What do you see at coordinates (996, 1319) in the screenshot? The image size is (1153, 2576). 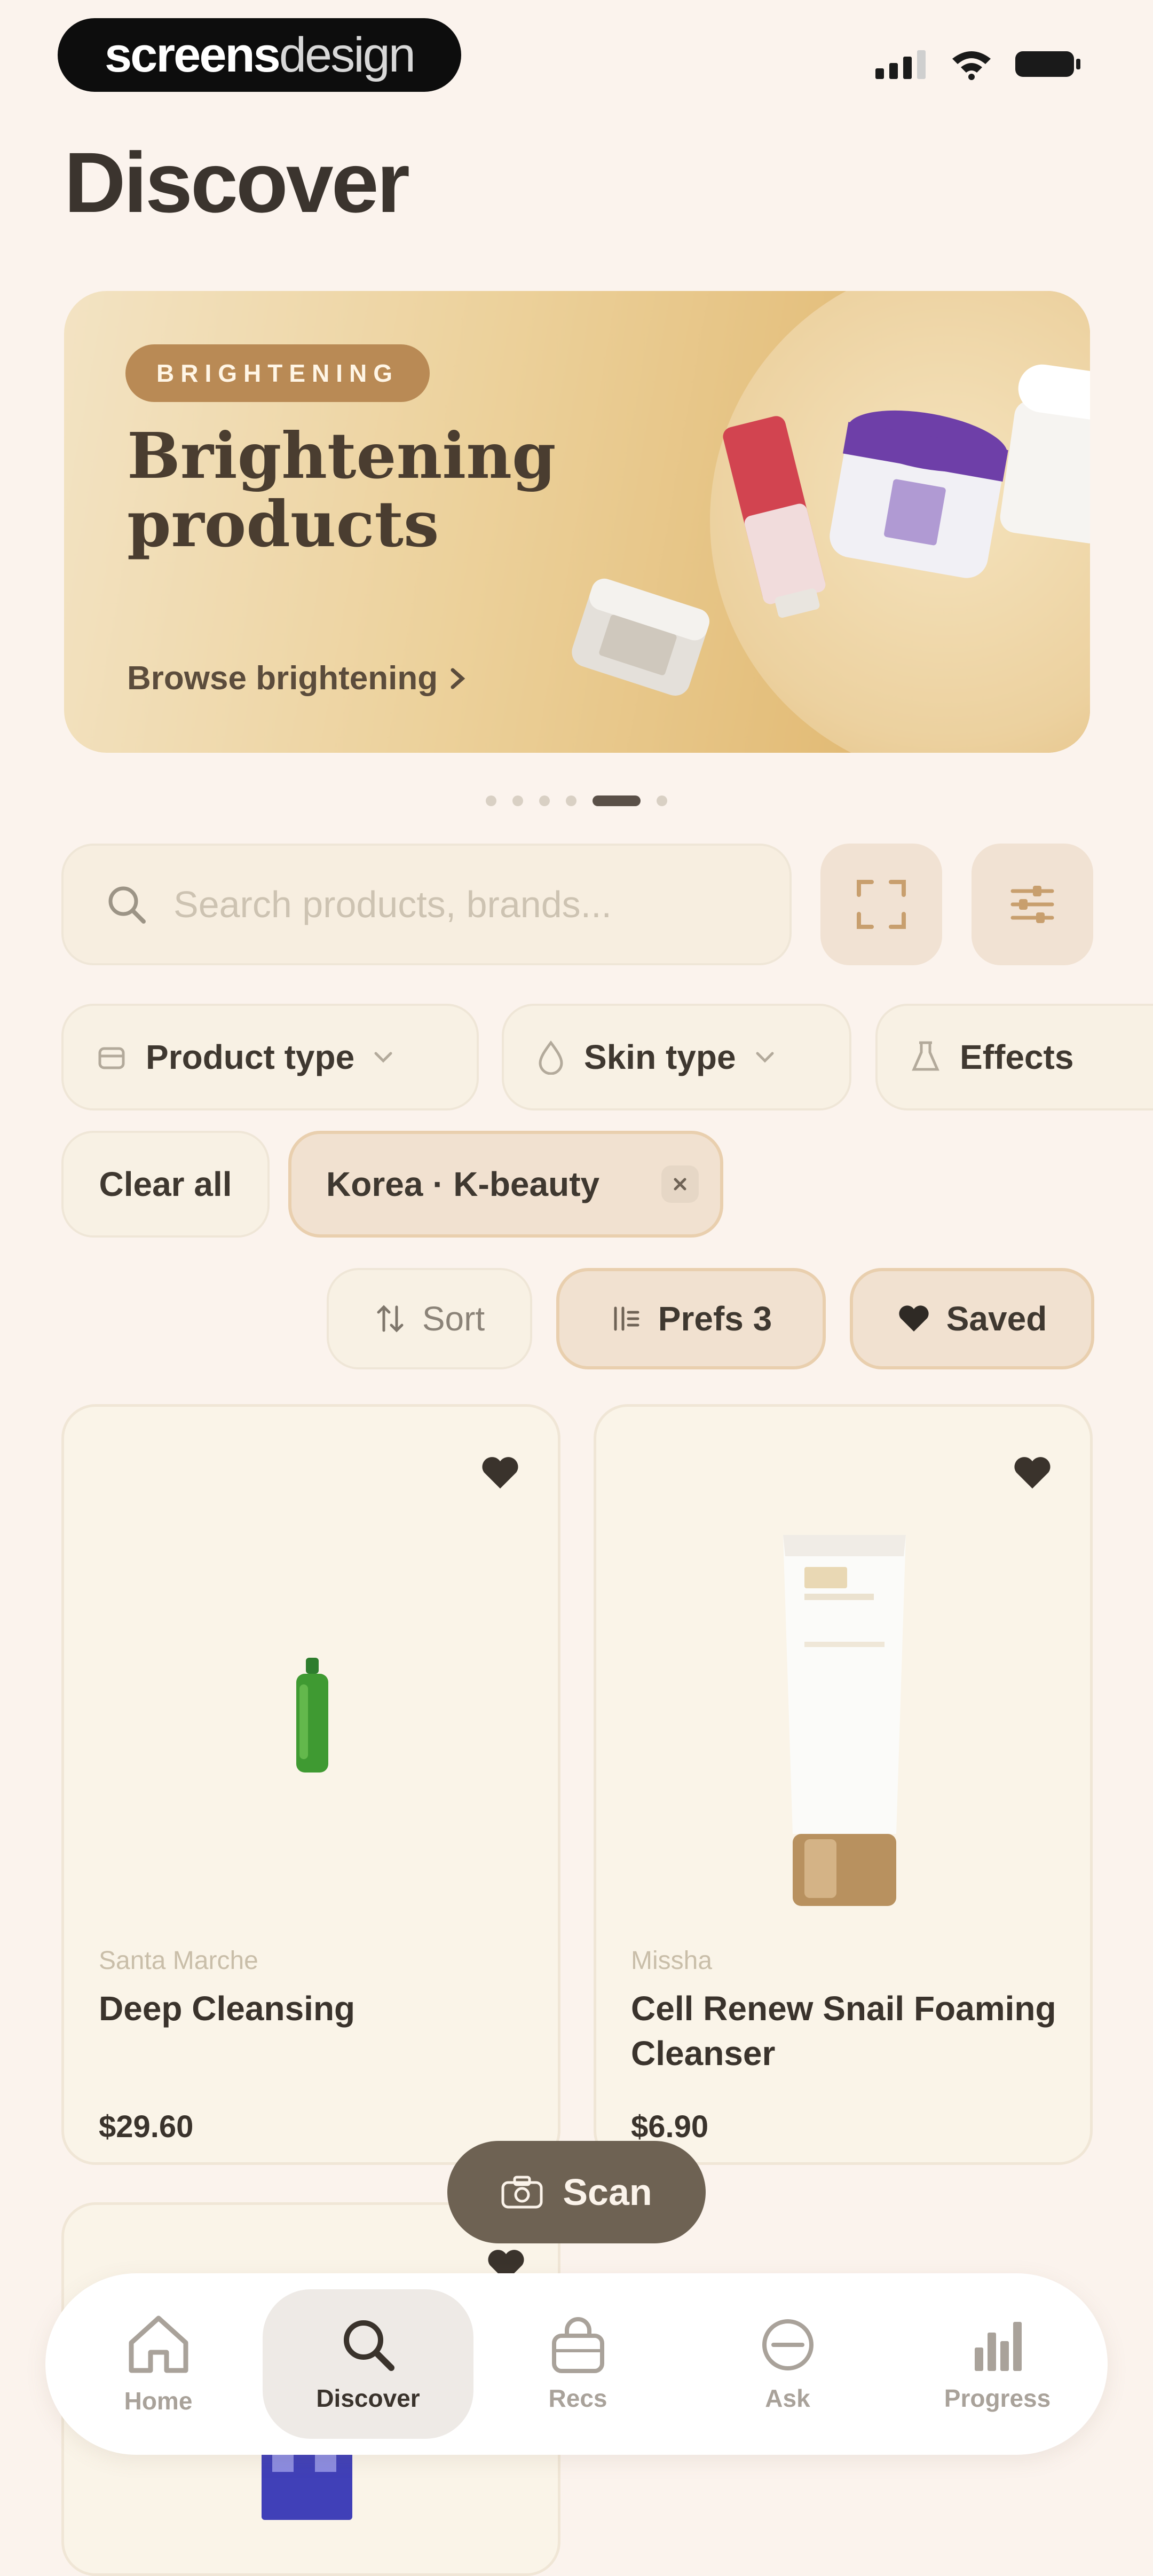 I see `saved-label: Saved` at bounding box center [996, 1319].